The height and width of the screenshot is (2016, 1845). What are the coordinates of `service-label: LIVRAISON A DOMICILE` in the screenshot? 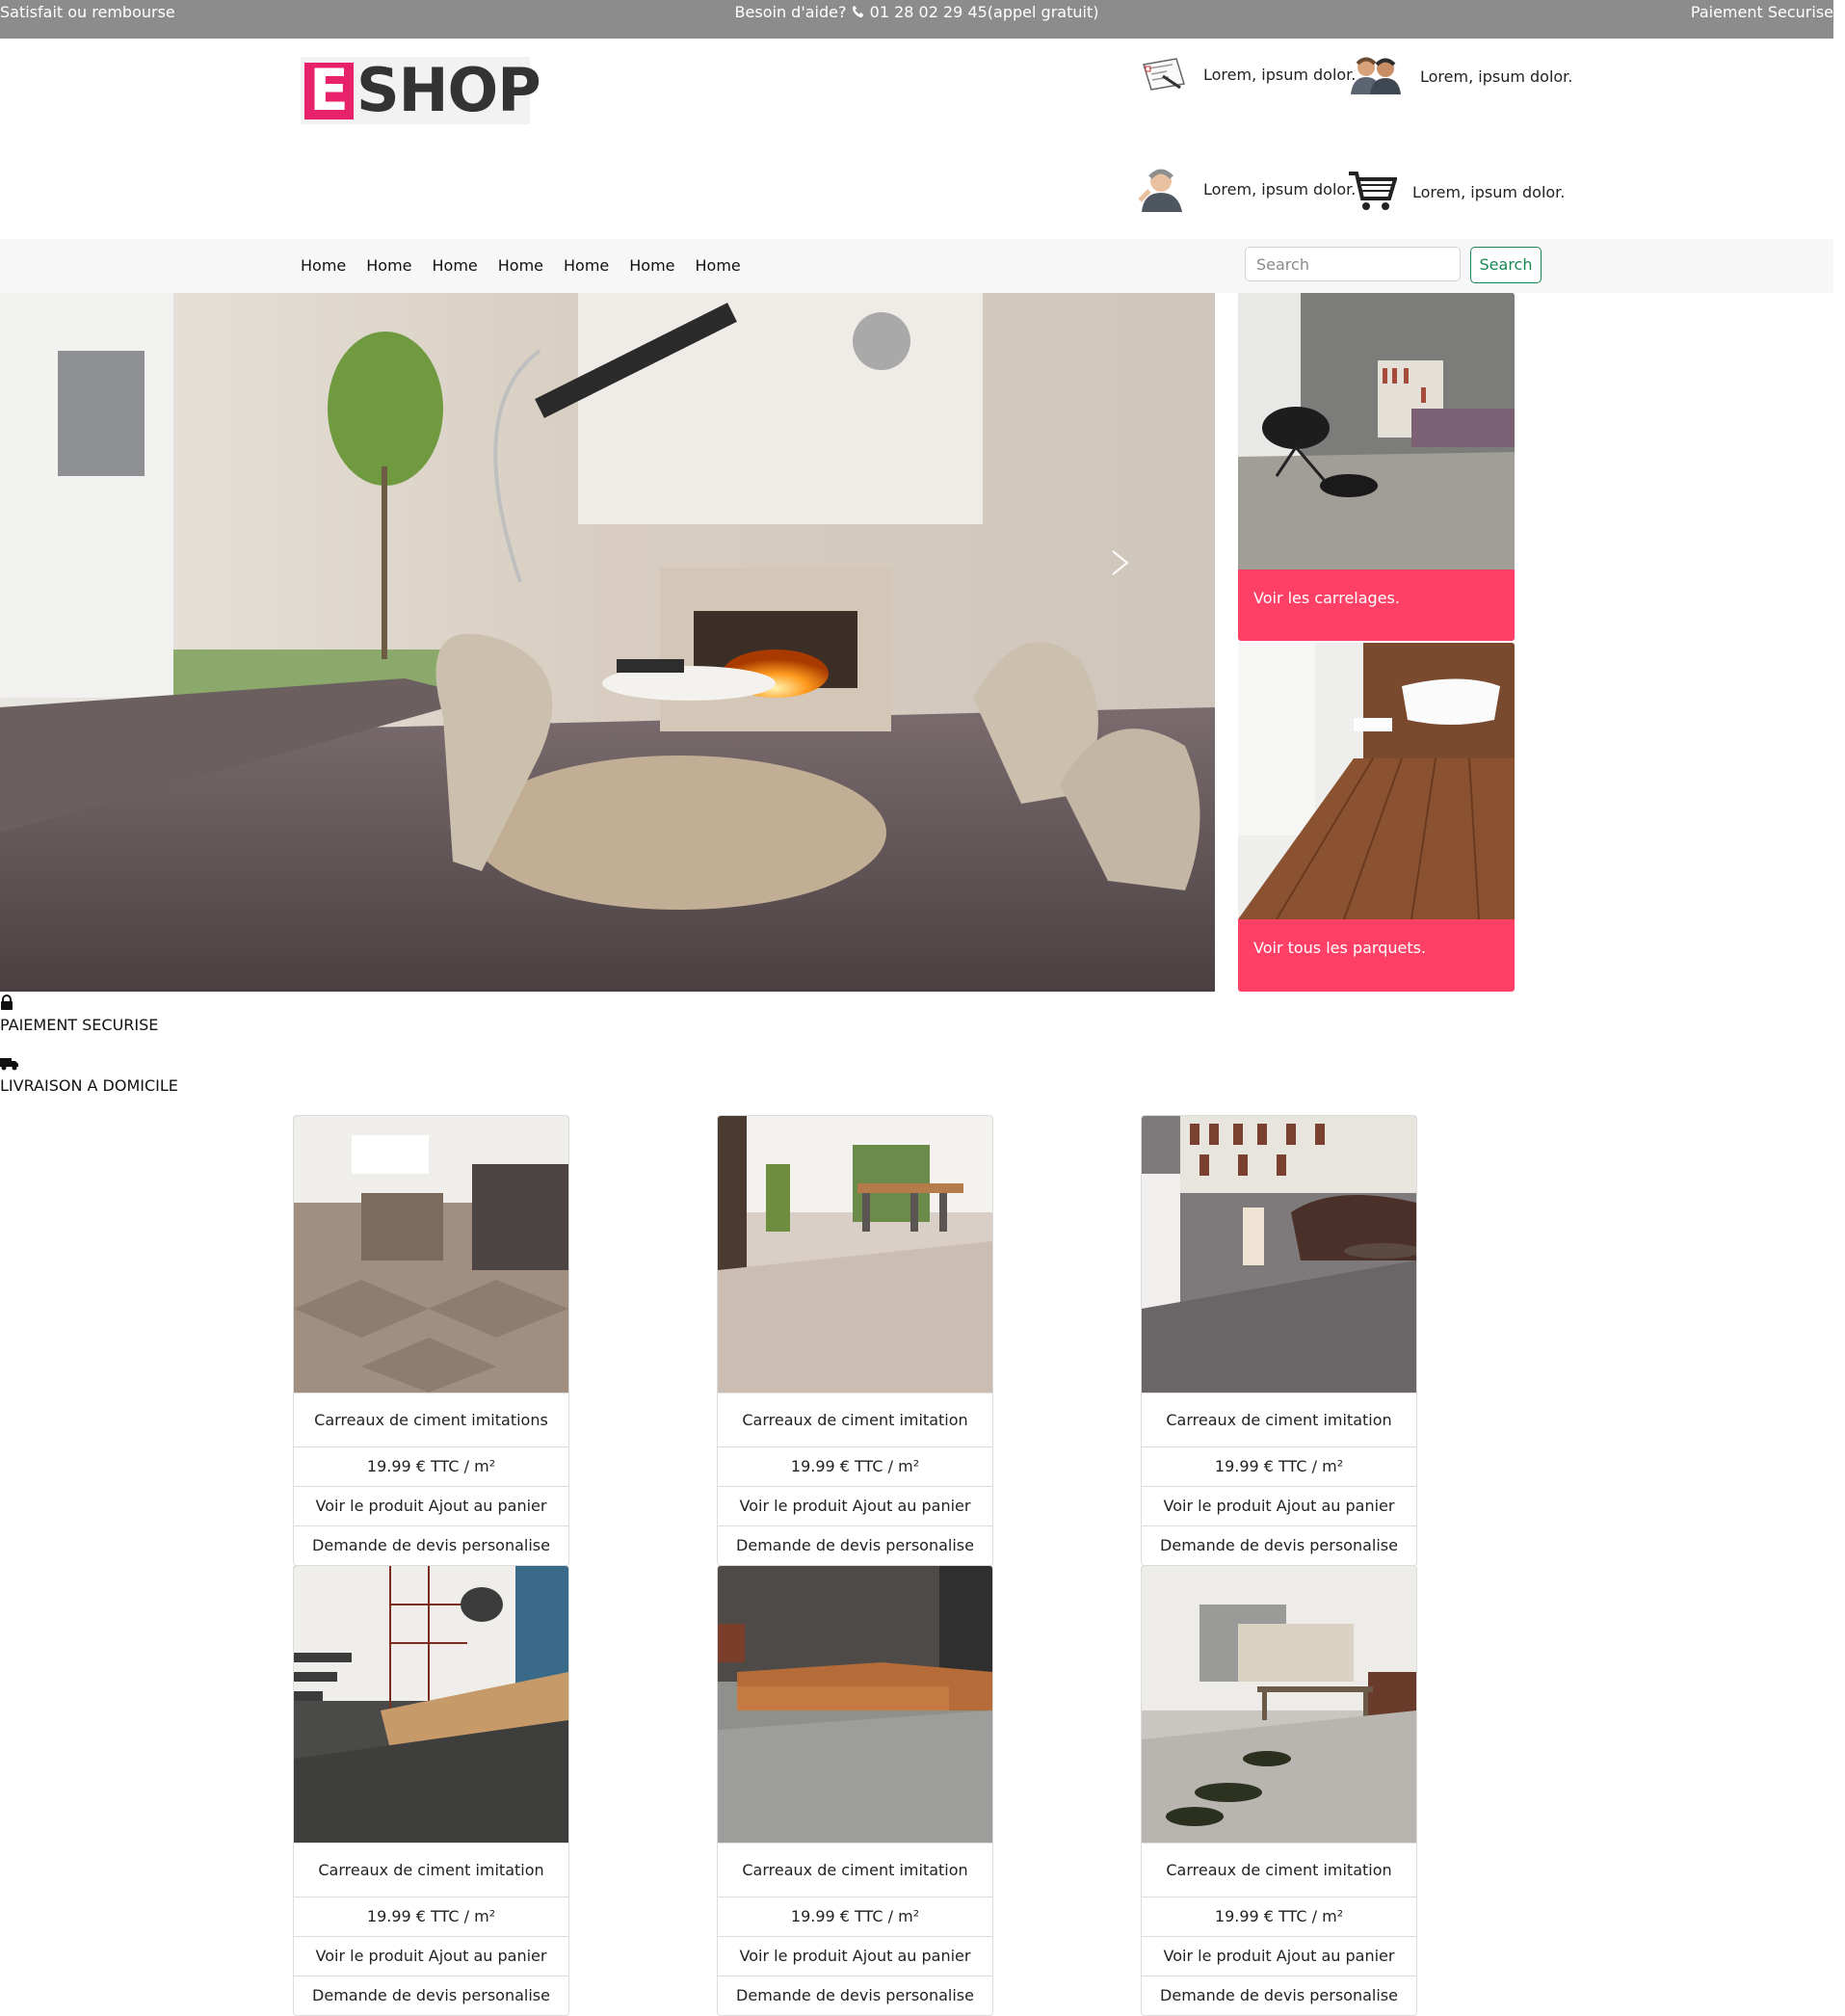 It's located at (89, 1085).